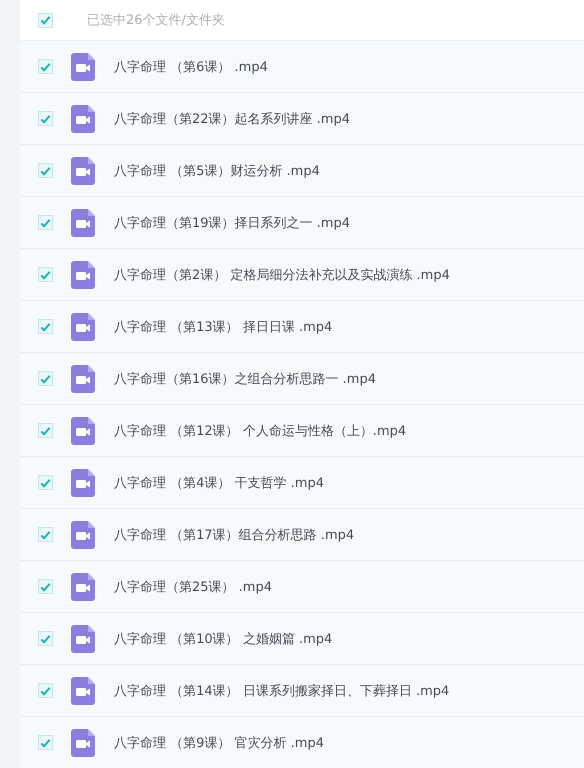 Image resolution: width=584 pixels, height=768 pixels. I want to click on file-row: 八字命理 （第9课） 官灾分析 .mp4, so click(302, 742).